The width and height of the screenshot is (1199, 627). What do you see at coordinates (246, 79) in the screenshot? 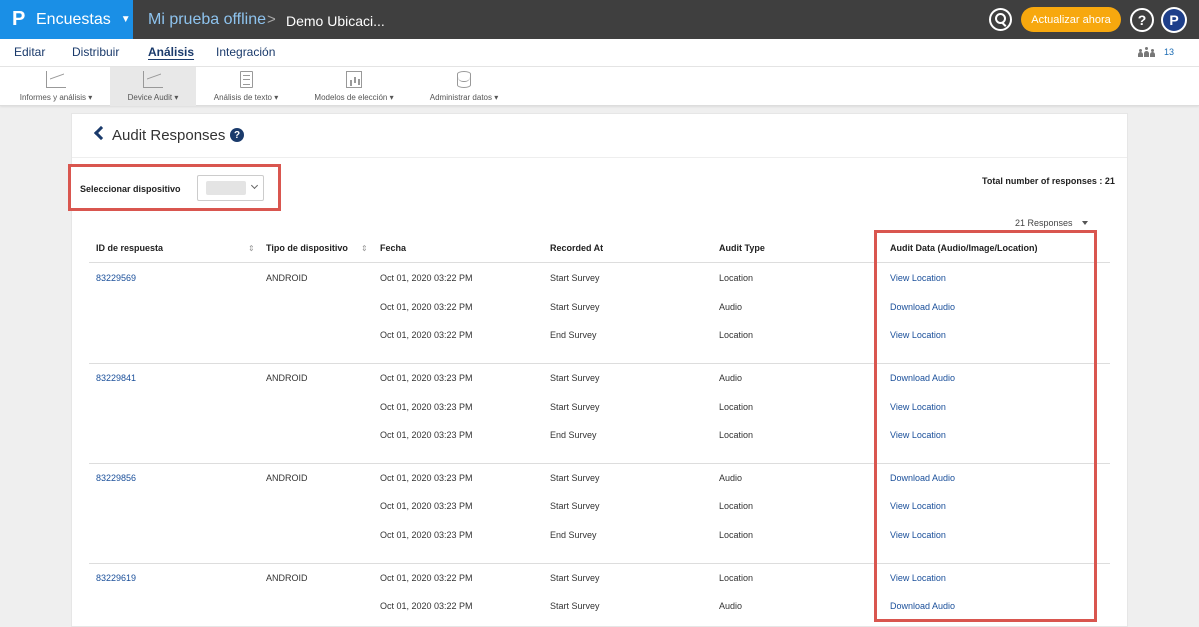
I see `document-icon` at bounding box center [246, 79].